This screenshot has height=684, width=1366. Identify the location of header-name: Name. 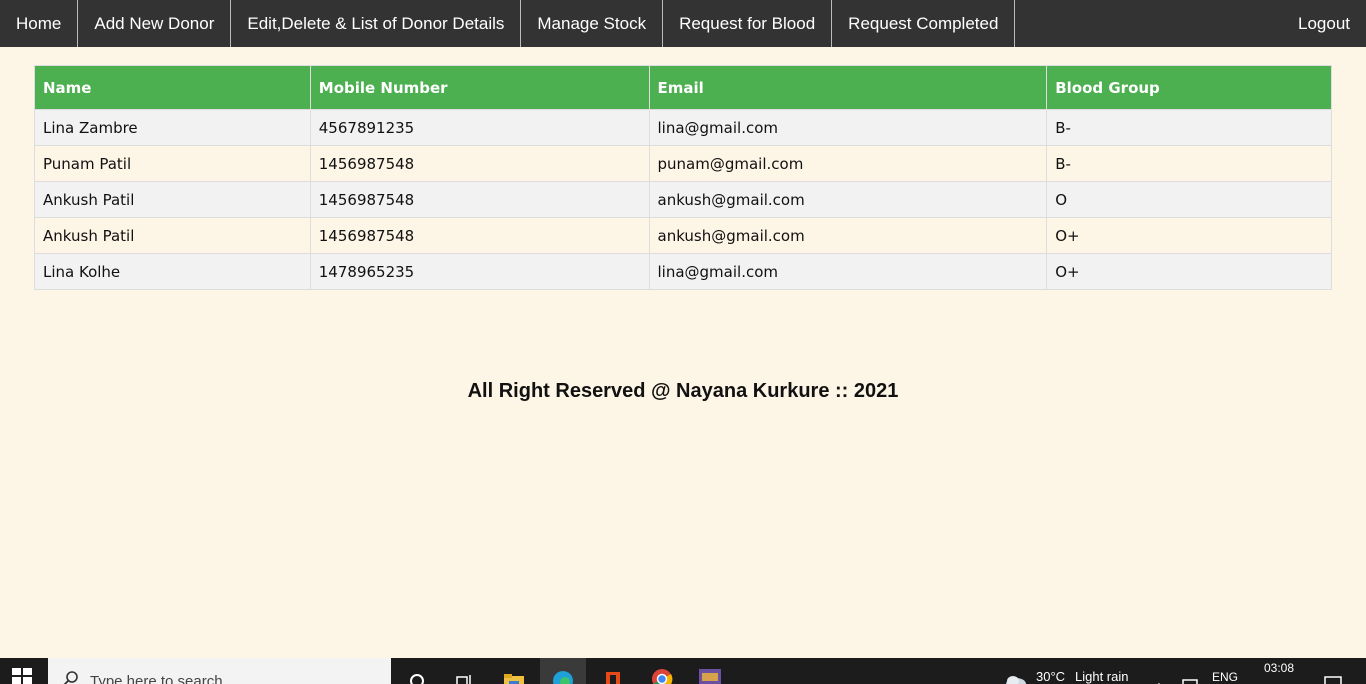
(172, 87).